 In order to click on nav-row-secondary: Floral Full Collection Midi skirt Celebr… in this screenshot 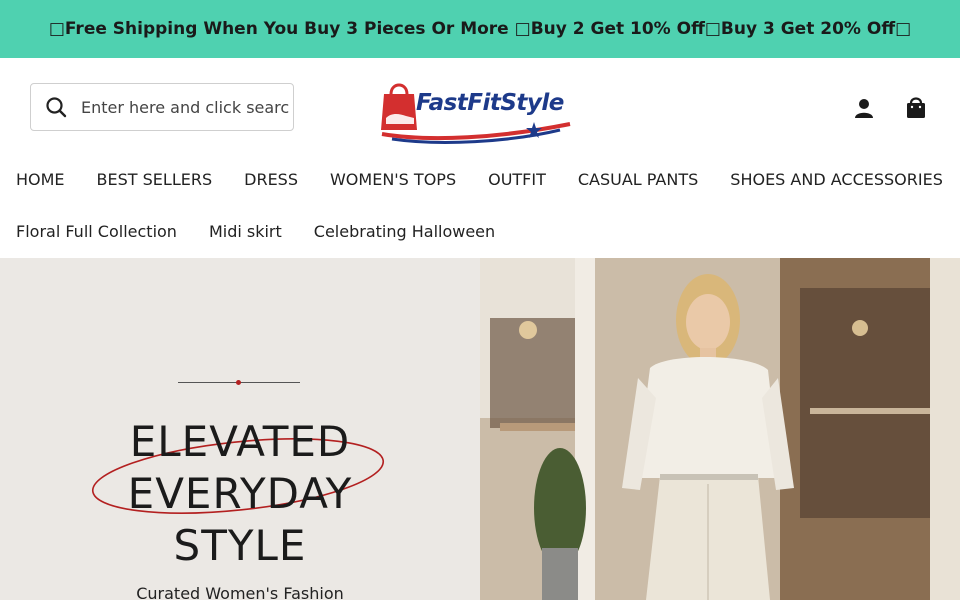, I will do `click(271, 232)`.